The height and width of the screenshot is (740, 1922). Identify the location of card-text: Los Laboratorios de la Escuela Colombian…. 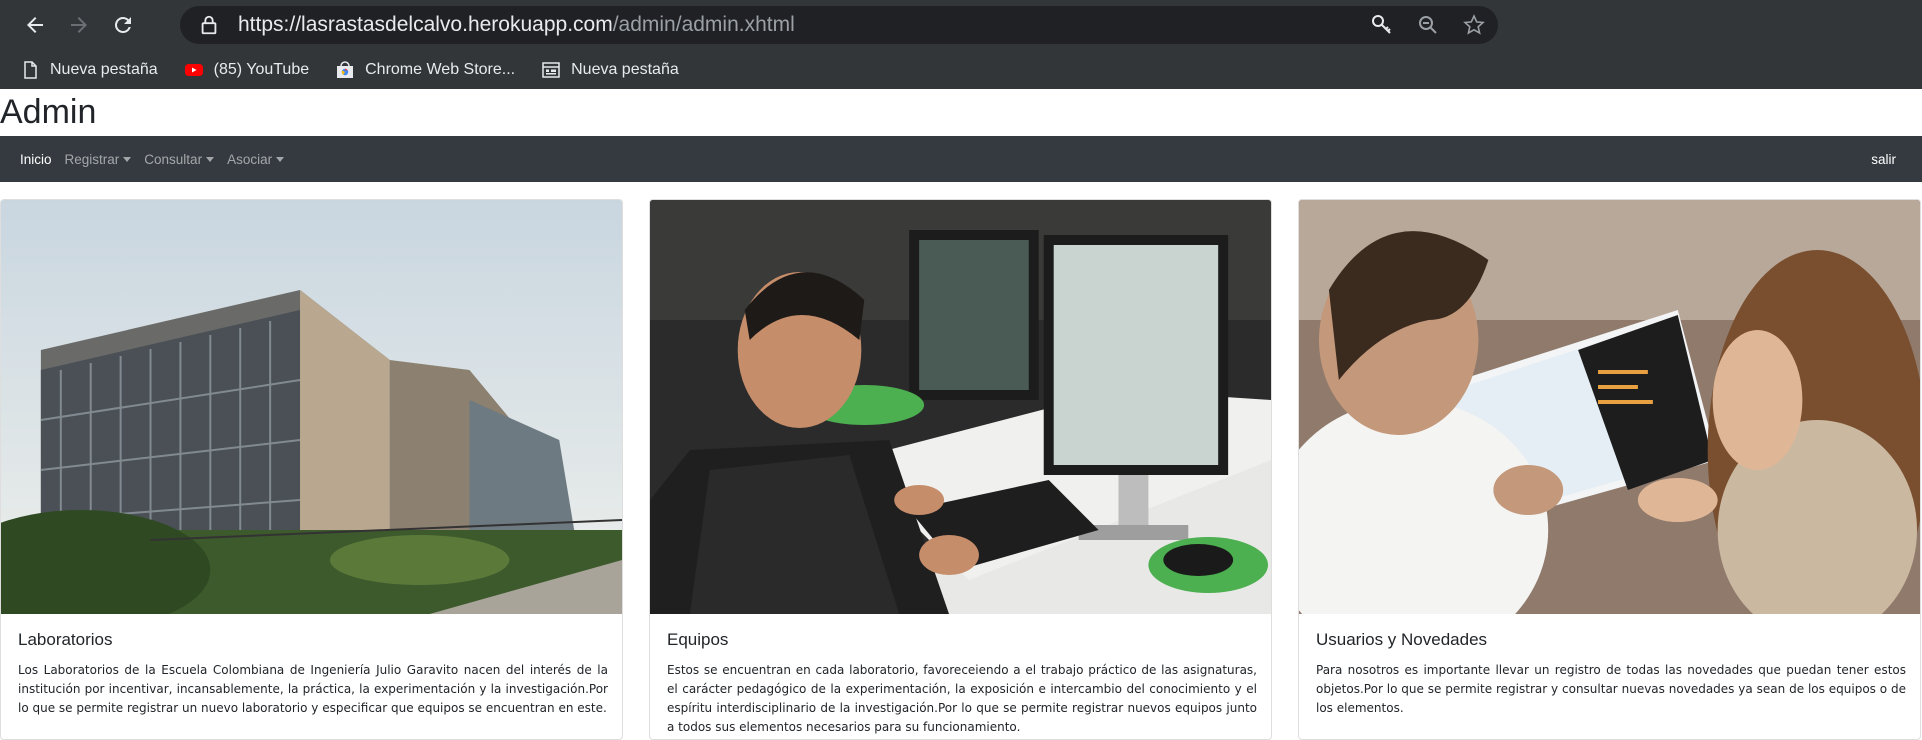
(313, 689).